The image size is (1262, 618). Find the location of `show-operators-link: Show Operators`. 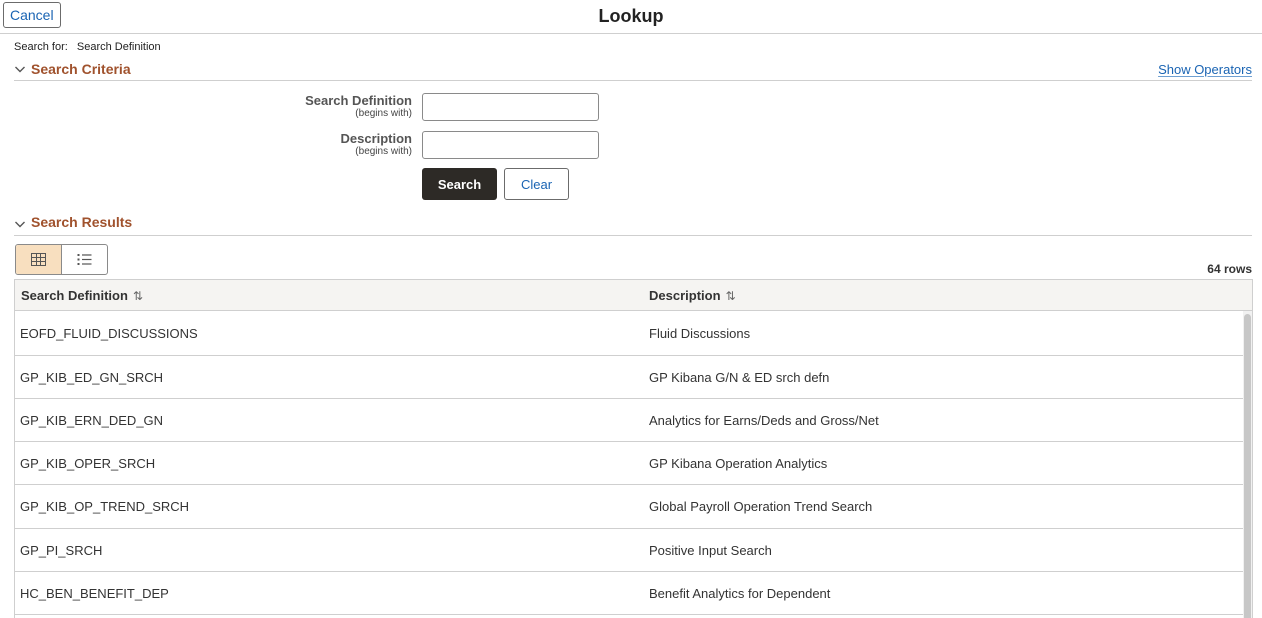

show-operators-link: Show Operators is located at coordinates (1205, 69).